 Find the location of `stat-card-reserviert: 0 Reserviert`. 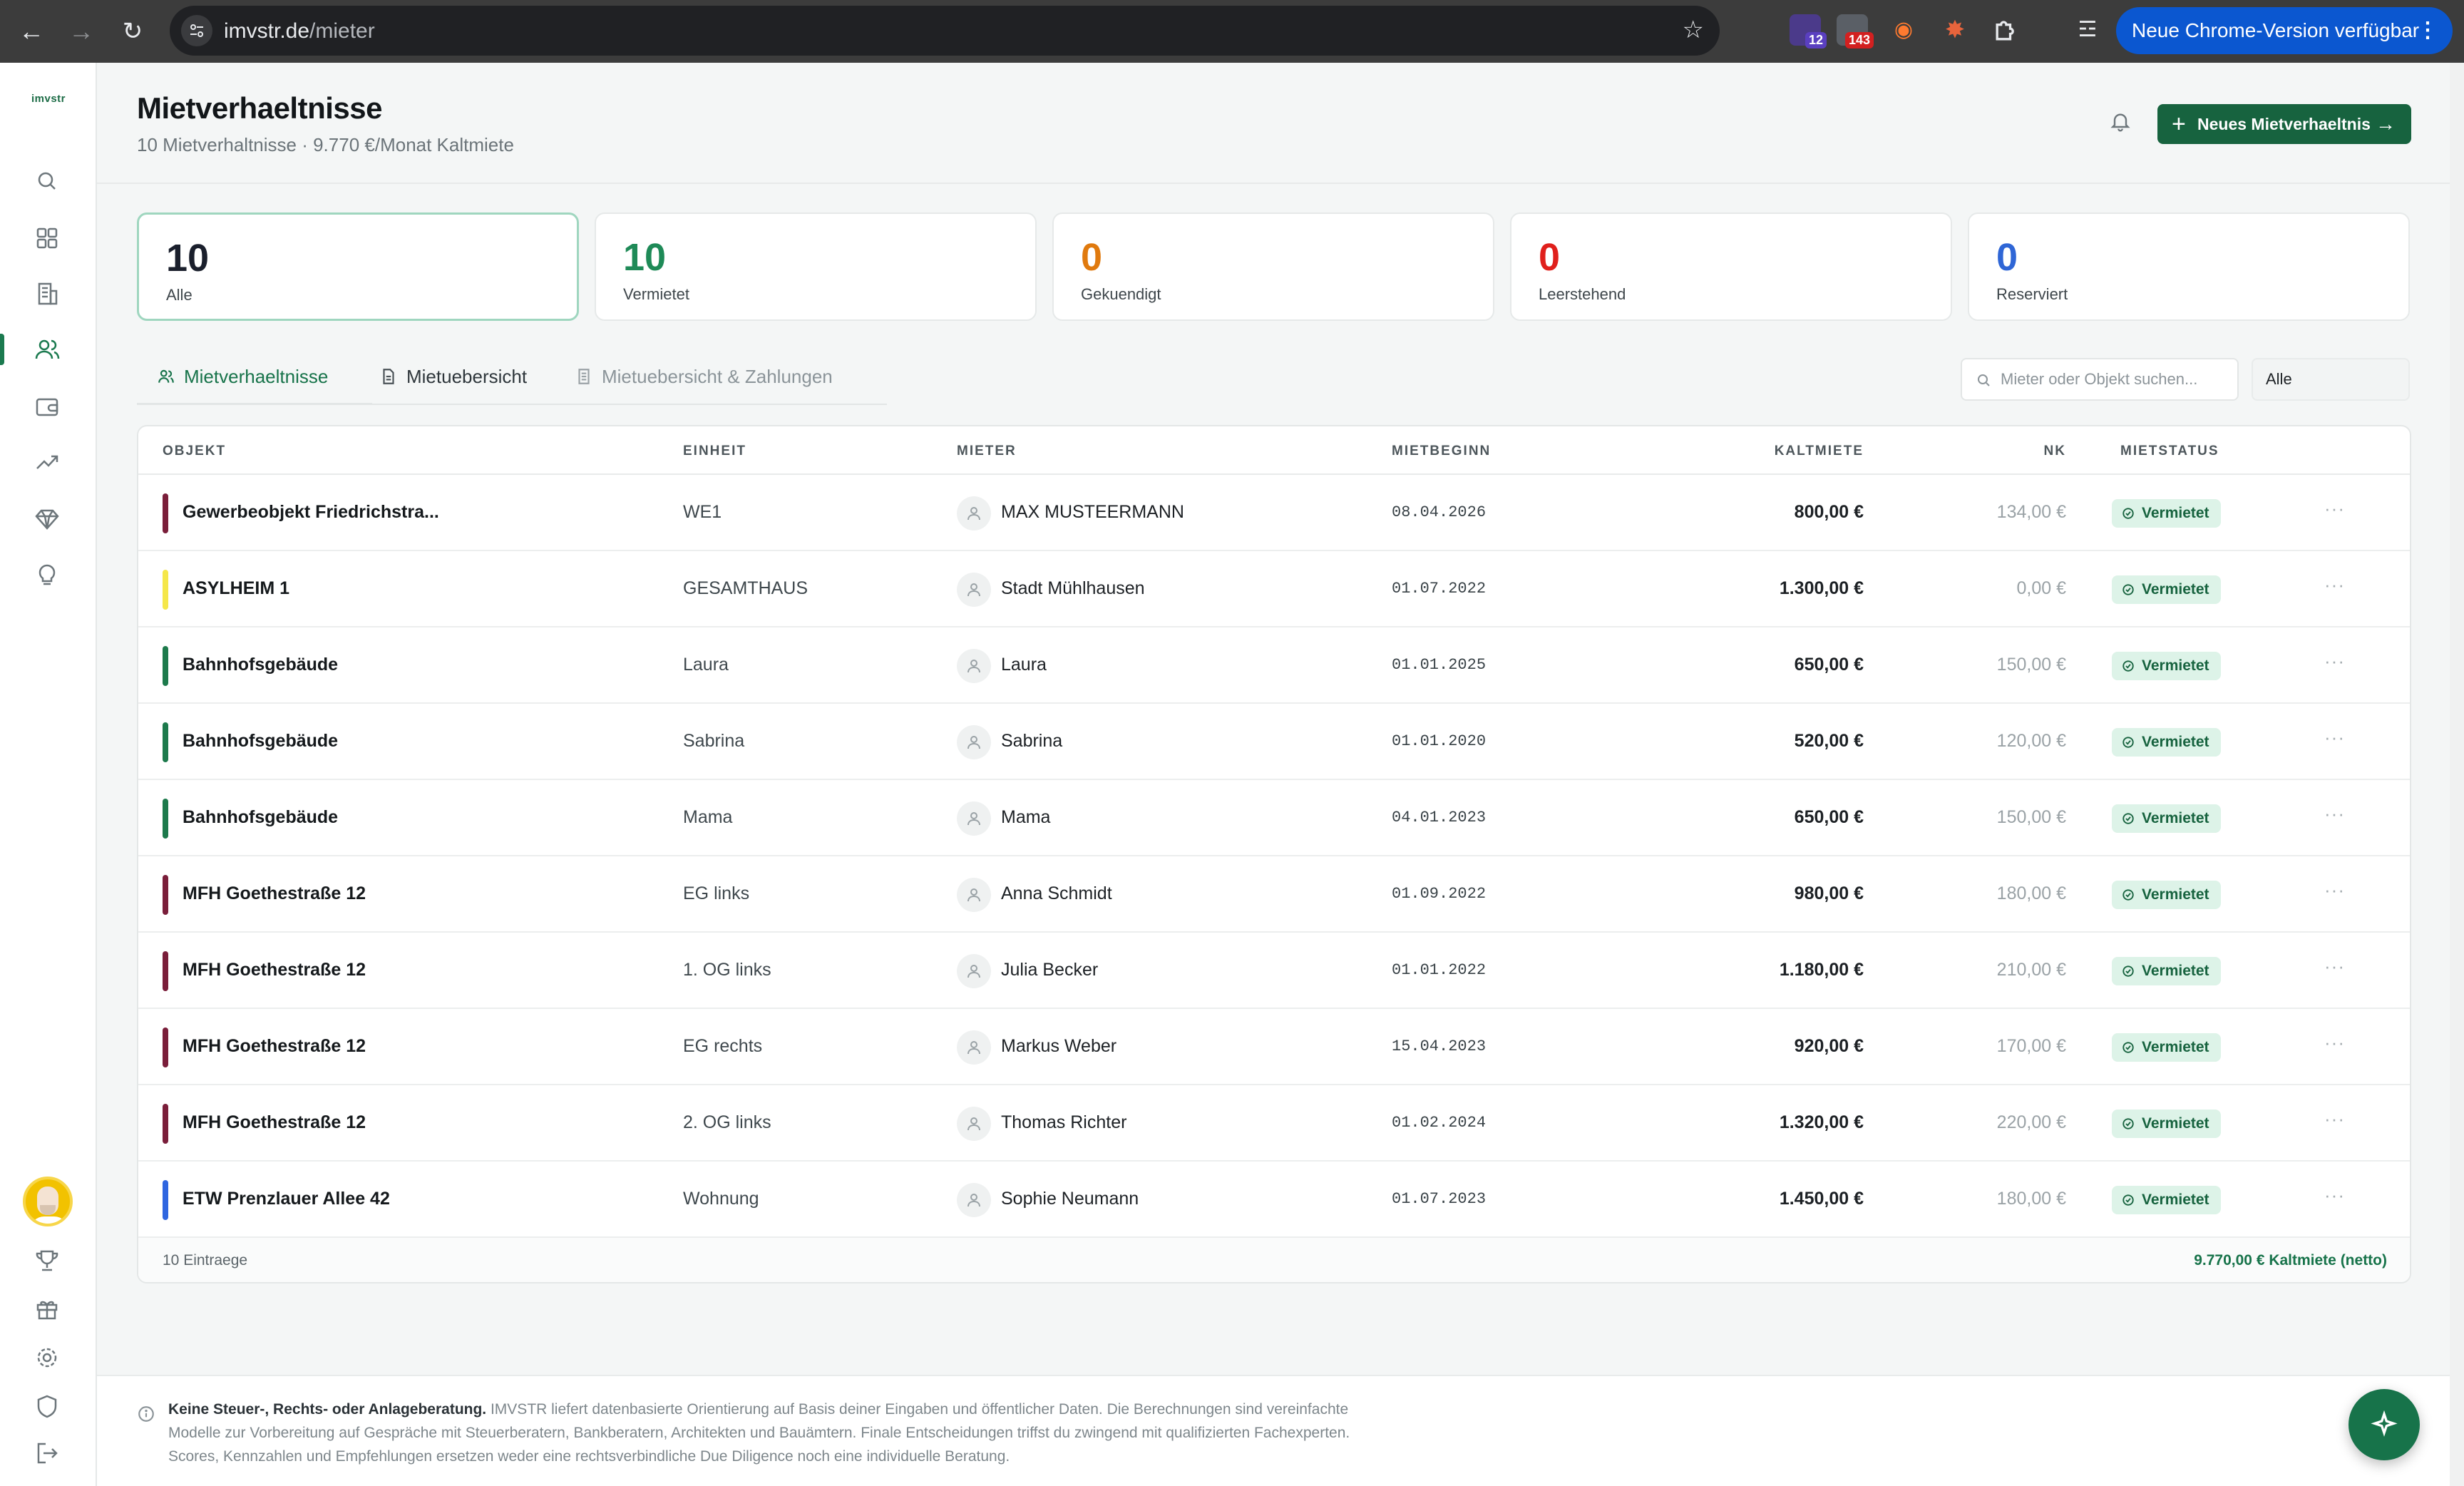

stat-card-reserviert: 0 Reserviert is located at coordinates (2189, 266).